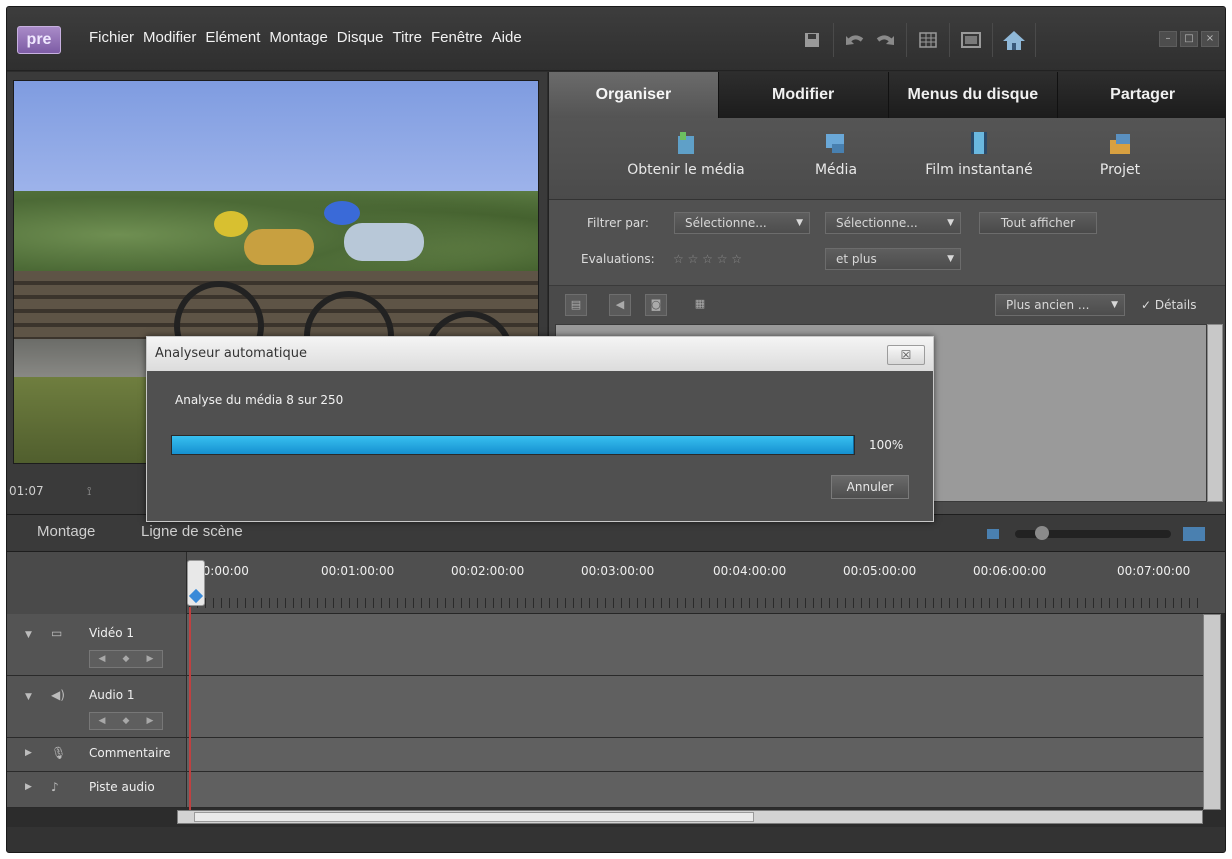  I want to click on dialog-close-button: ☒, so click(906, 355).